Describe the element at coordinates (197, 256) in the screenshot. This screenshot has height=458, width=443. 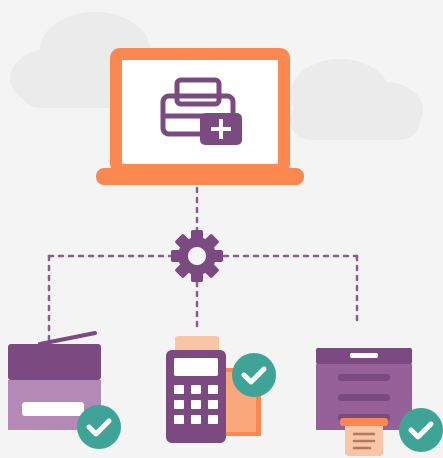
I see `gear-icon` at that location.